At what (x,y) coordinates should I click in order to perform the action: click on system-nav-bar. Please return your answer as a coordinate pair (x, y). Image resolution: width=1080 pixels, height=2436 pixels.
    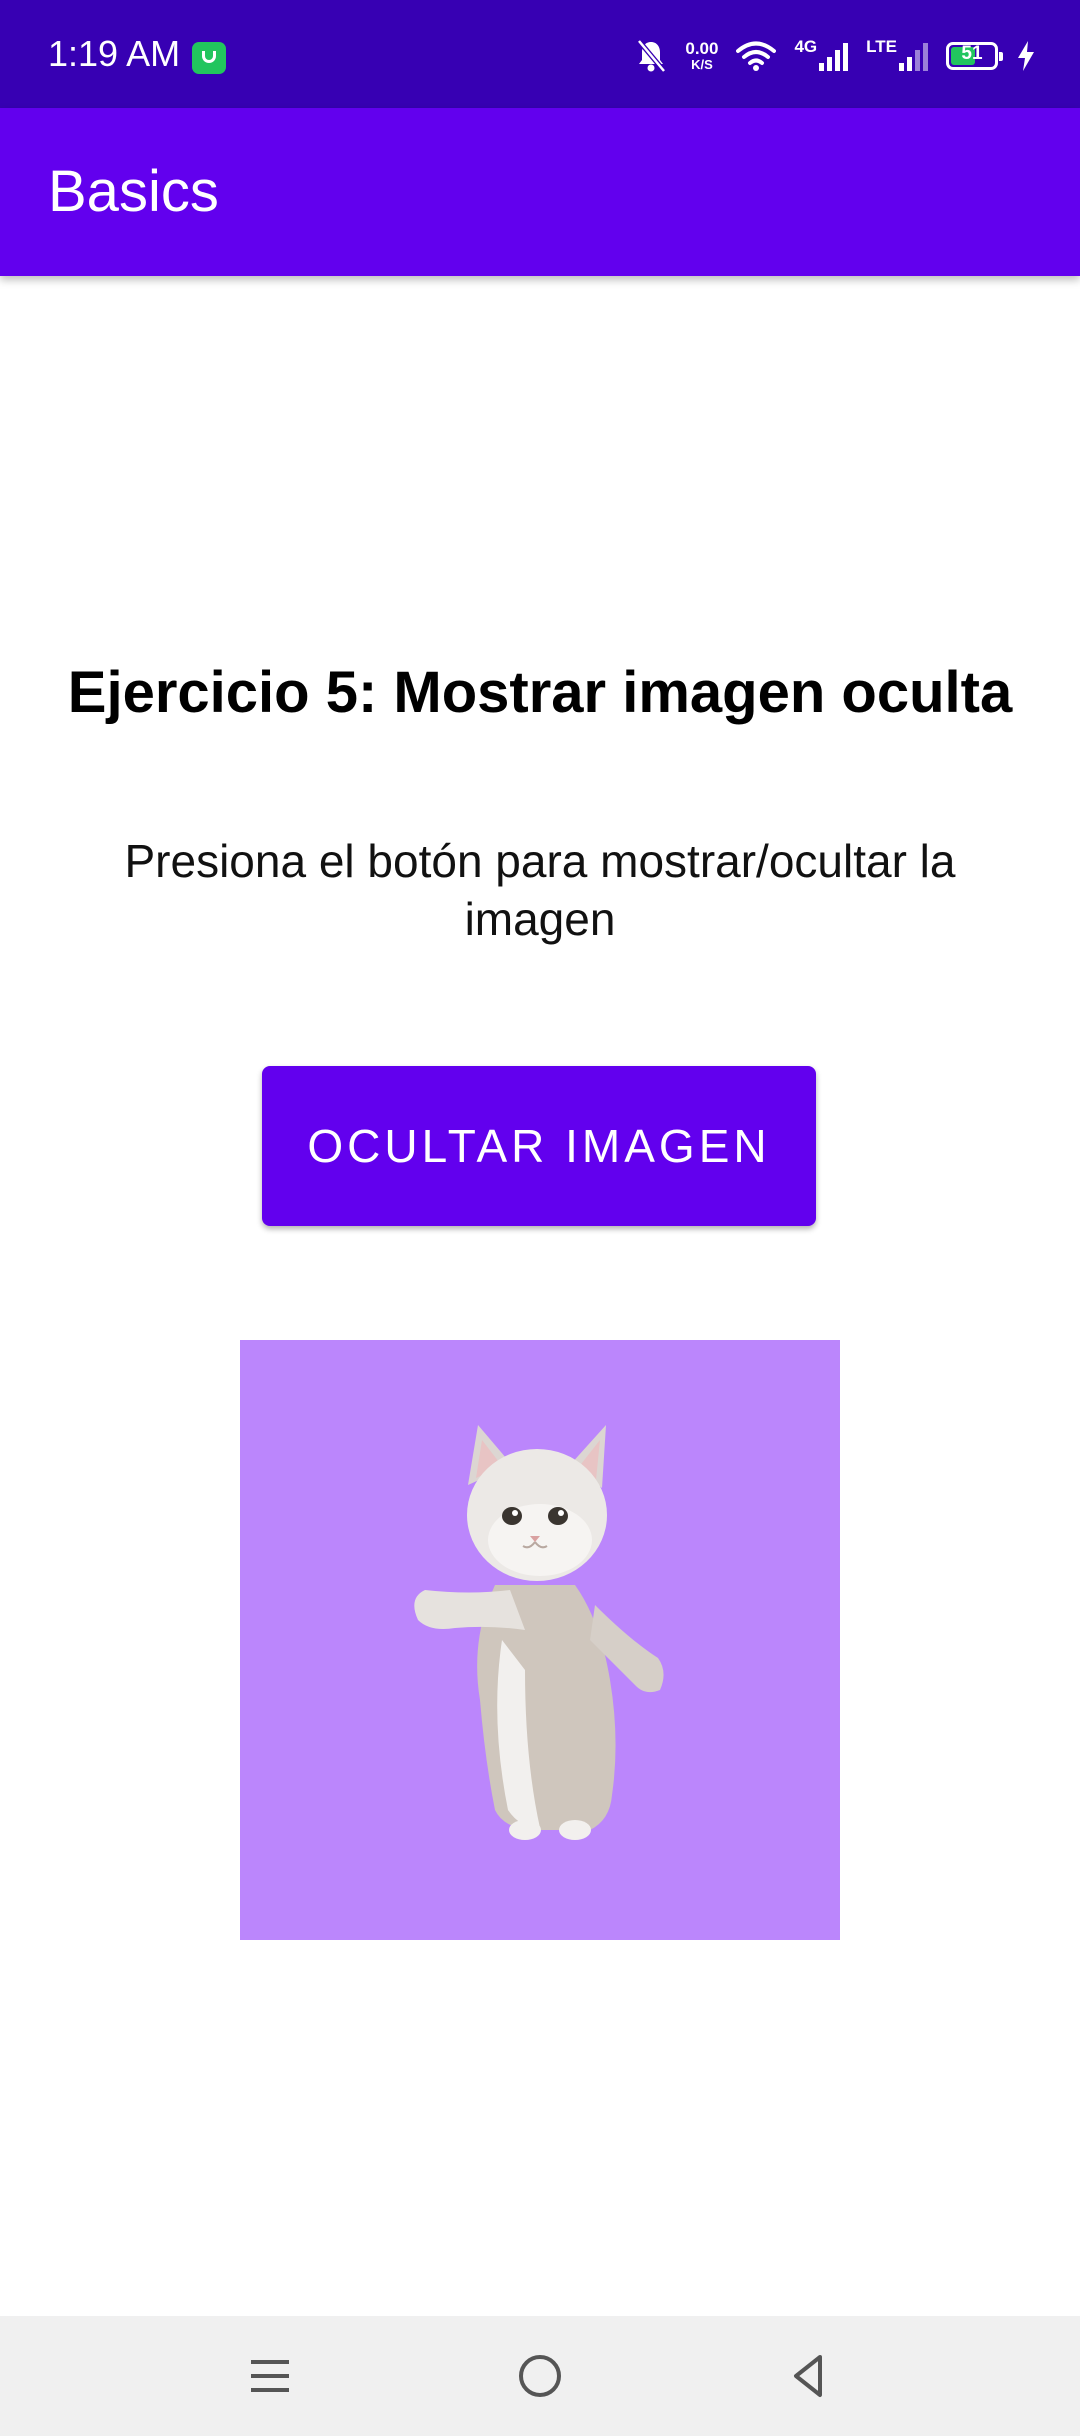
    Looking at the image, I should click on (540, 2376).